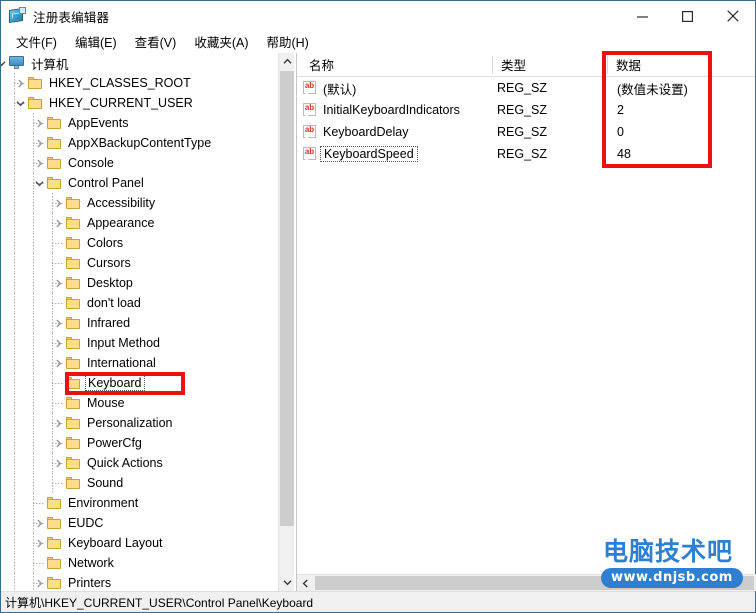 This screenshot has height=613, width=756. What do you see at coordinates (140, 63) in the screenshot?
I see `tree-item-: 计算机` at bounding box center [140, 63].